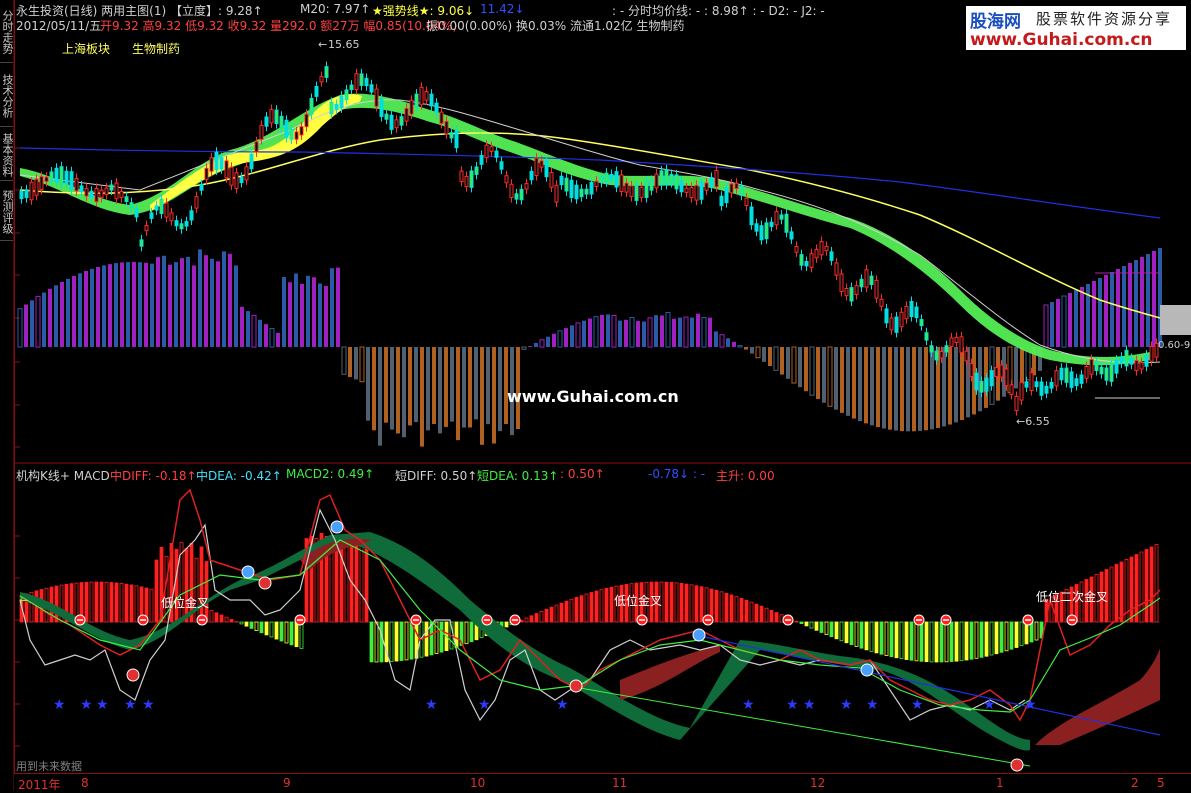  What do you see at coordinates (1174, 345) in the screenshot?
I see `right-axis-label: 0.60-9` at bounding box center [1174, 345].